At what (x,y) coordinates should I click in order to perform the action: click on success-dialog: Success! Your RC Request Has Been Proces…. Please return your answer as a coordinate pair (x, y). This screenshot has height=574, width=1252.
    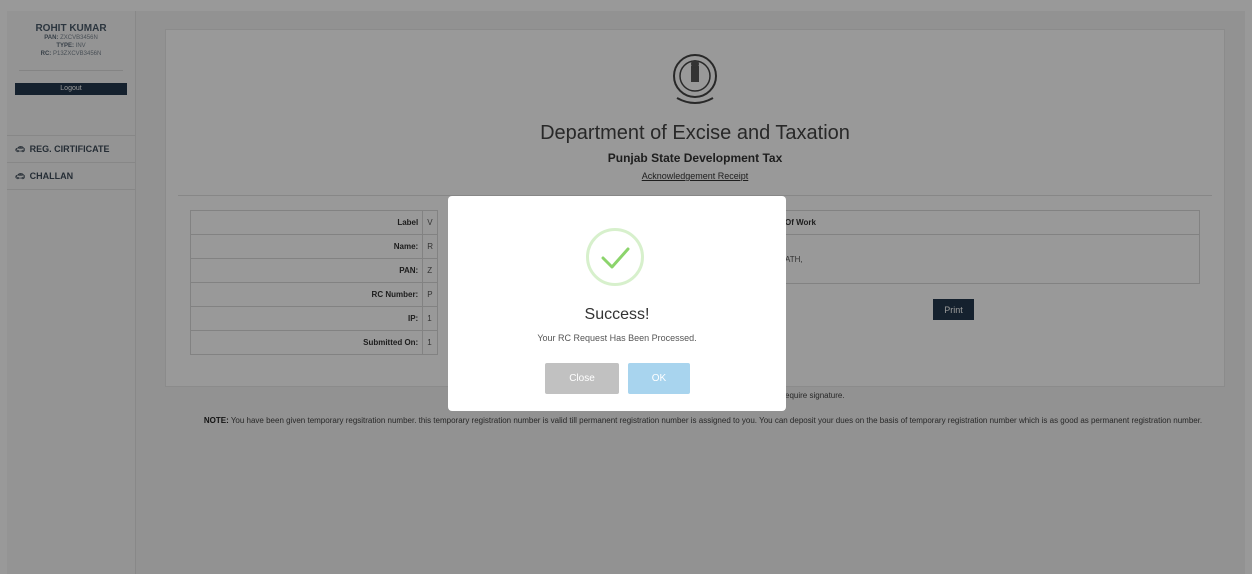
    Looking at the image, I should click on (617, 303).